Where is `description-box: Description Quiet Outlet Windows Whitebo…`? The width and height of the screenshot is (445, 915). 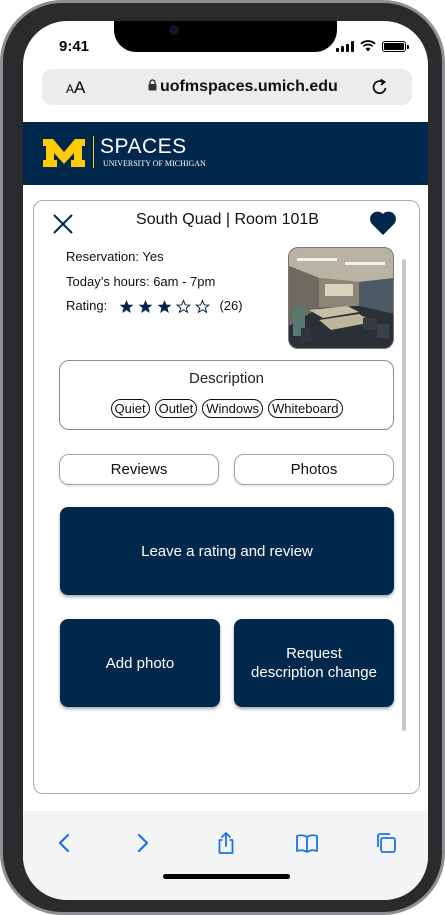
description-box: Description Quiet Outlet Windows Whitebo… is located at coordinates (226, 395).